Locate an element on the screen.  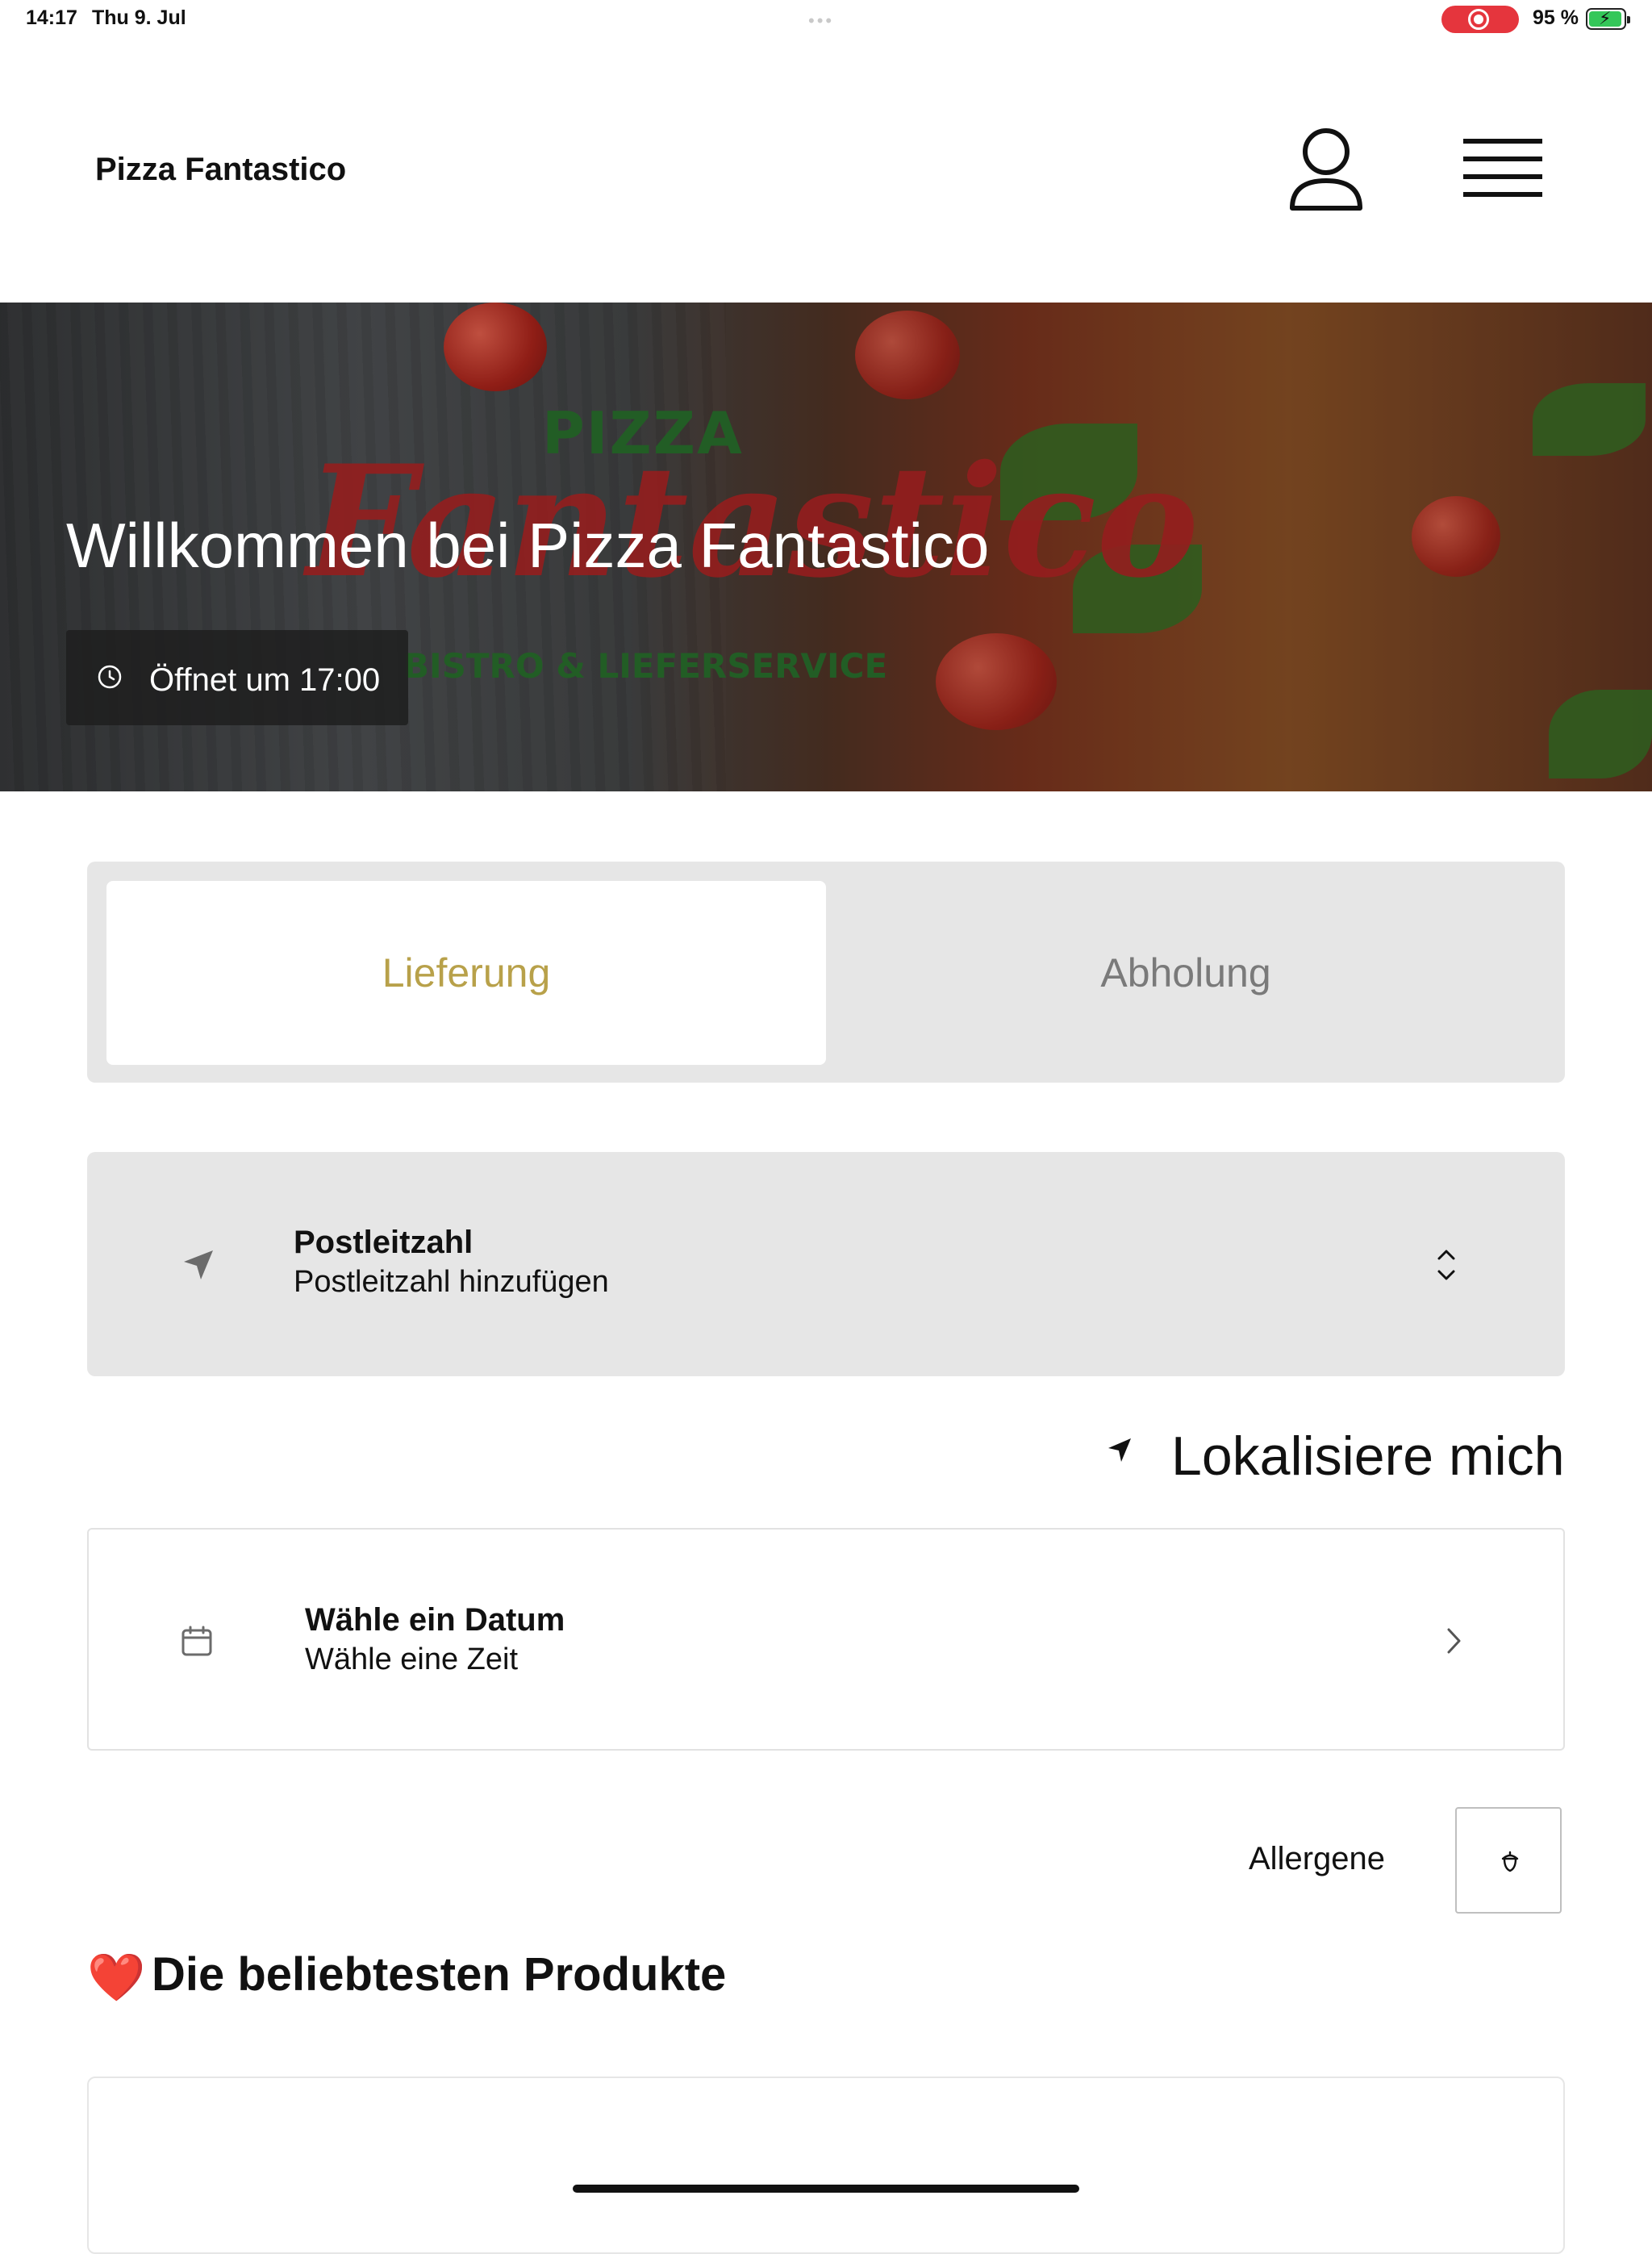
menu-button is located at coordinates (1501, 171).